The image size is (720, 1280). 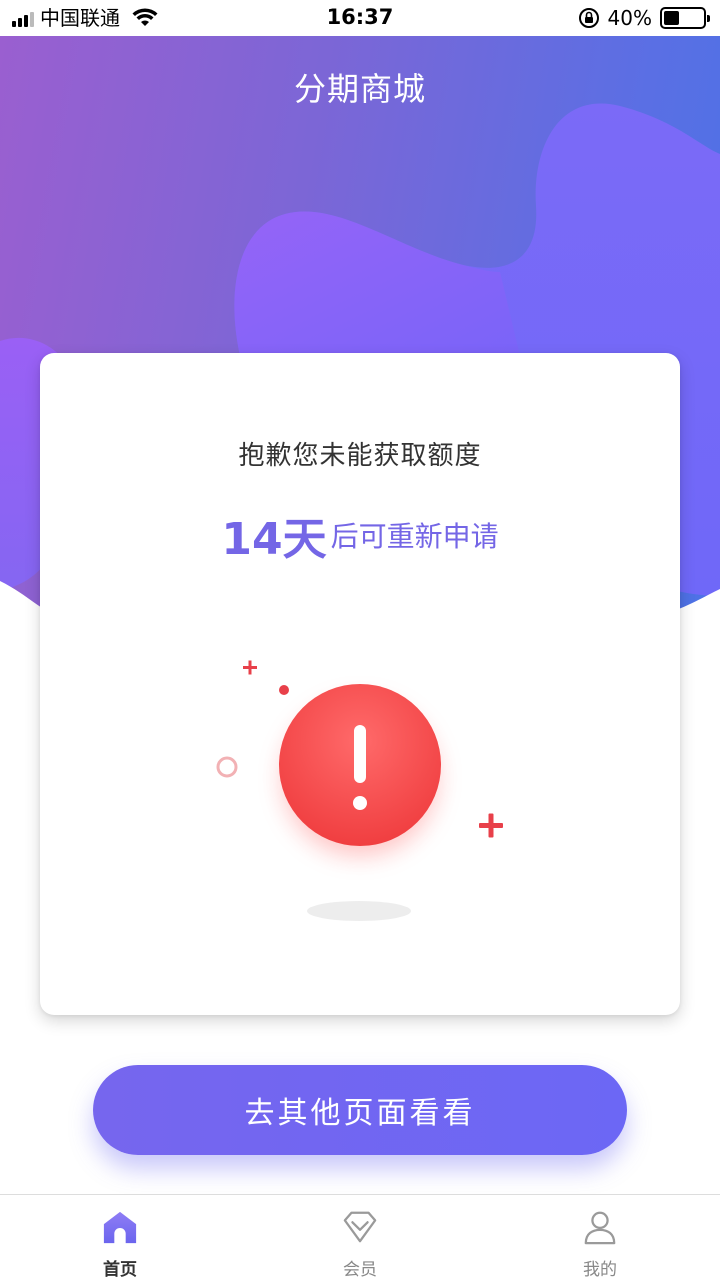 I want to click on days-count: 14天, so click(x=274, y=539).